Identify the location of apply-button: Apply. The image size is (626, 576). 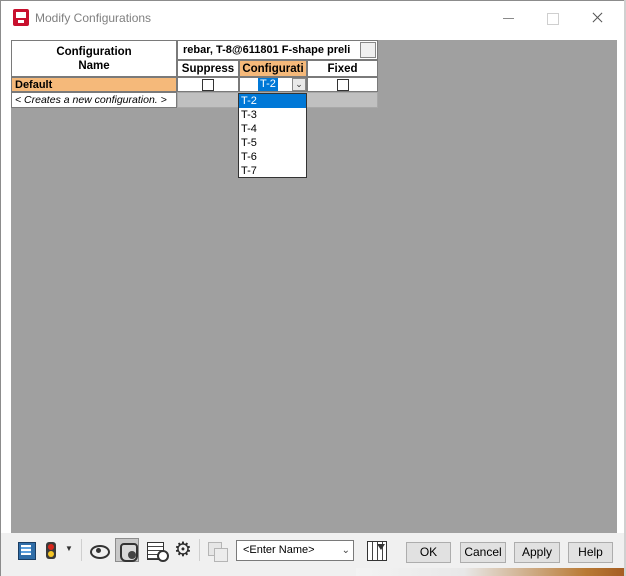
(537, 552).